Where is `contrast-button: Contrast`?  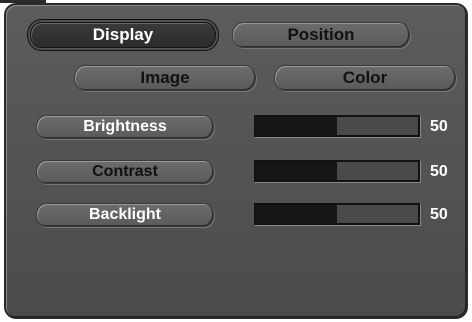
contrast-button: Contrast is located at coordinates (125, 172).